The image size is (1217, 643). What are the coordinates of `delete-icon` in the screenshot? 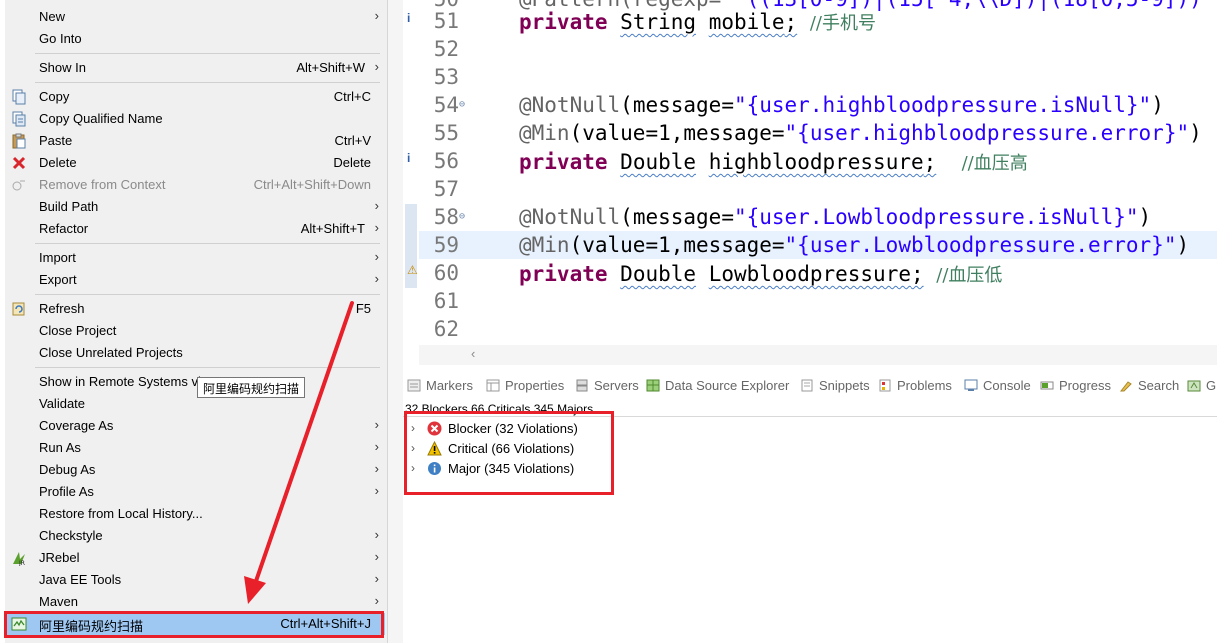 It's located at (19, 163).